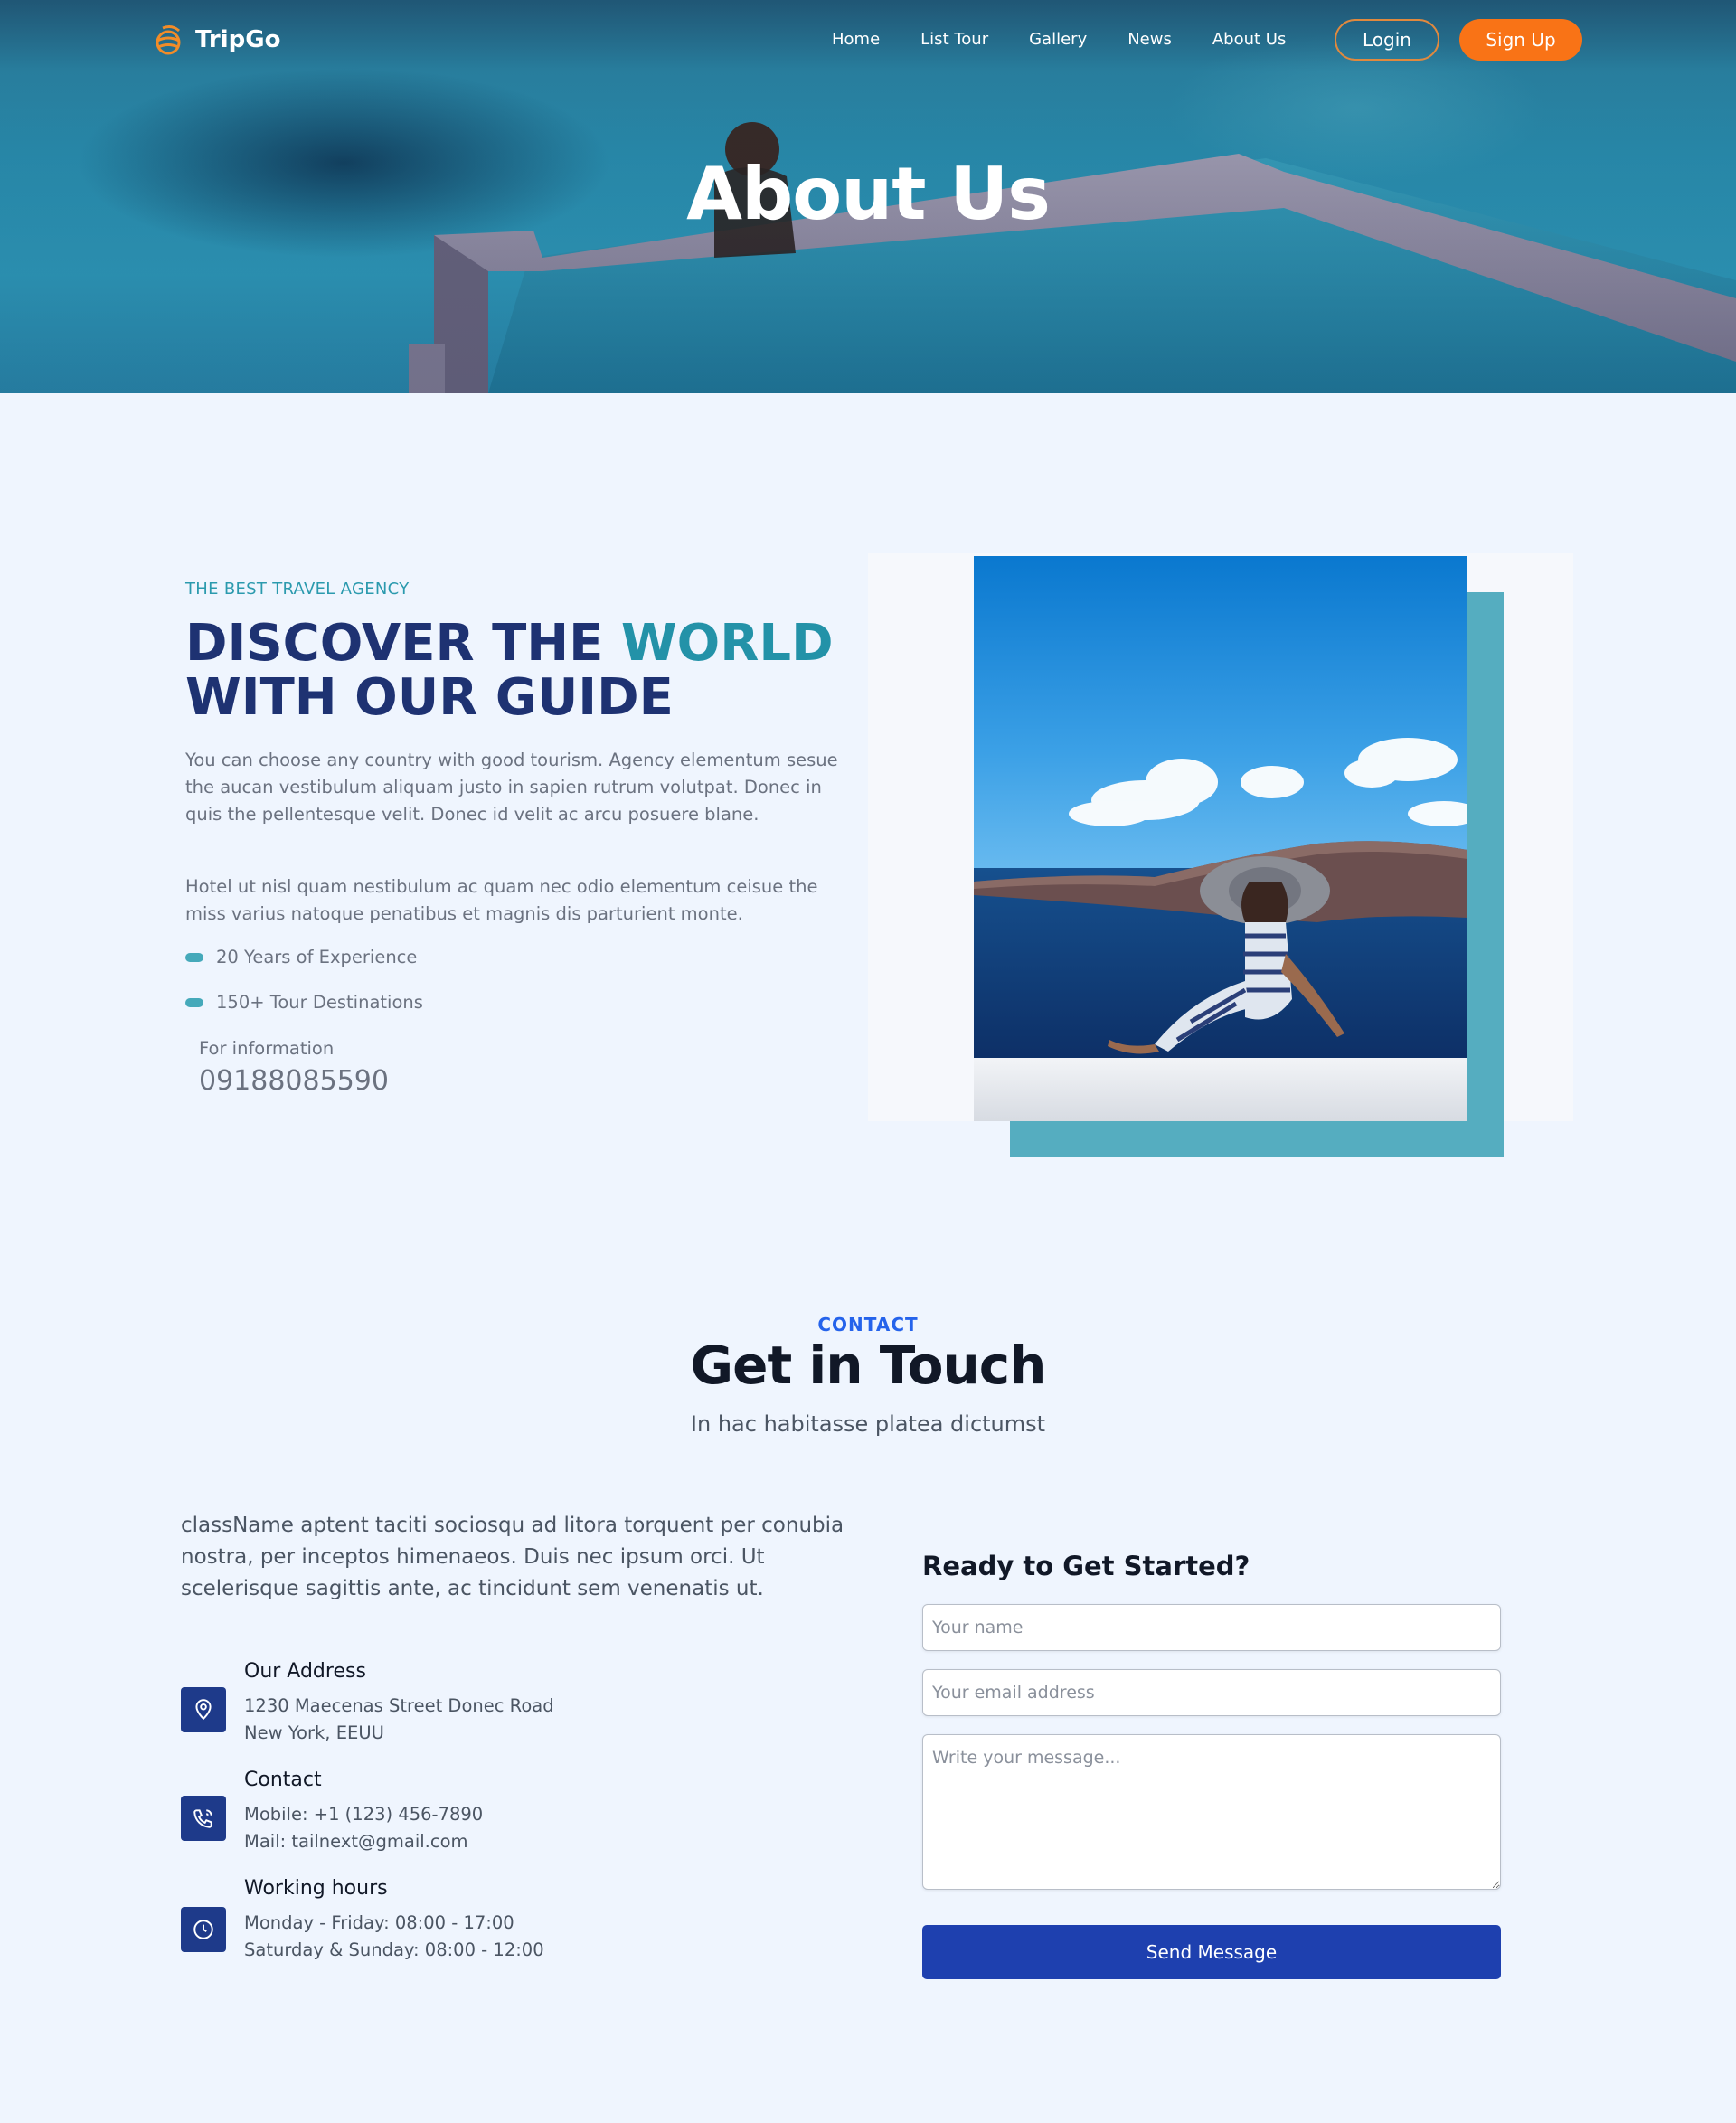  What do you see at coordinates (238, 39) in the screenshot?
I see `brand-name: TripGo` at bounding box center [238, 39].